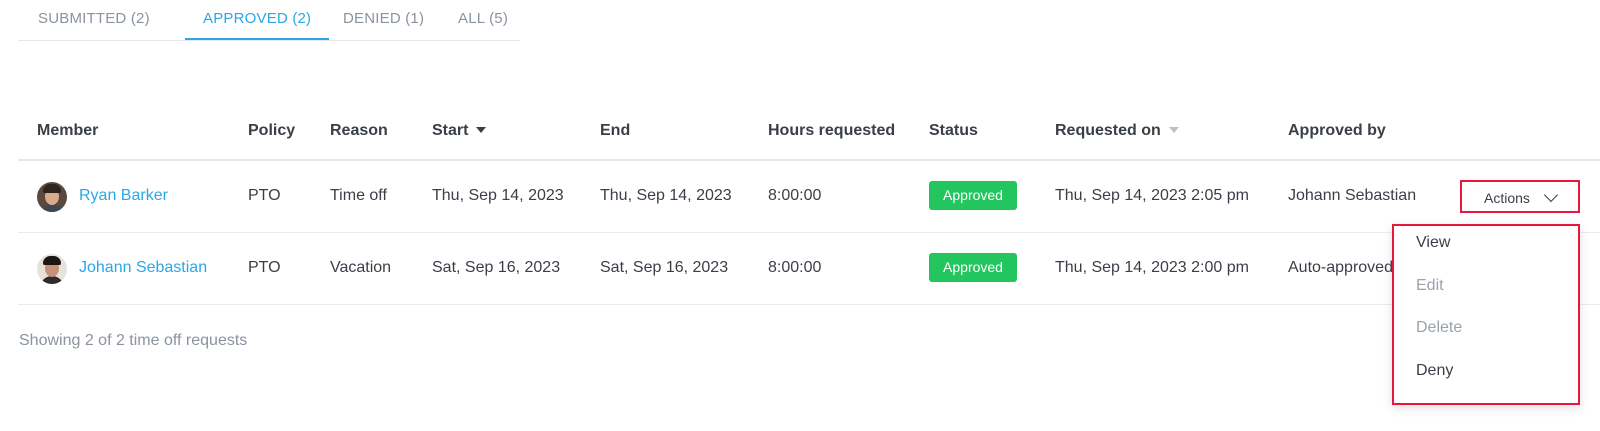 This screenshot has height=431, width=1600. I want to click on header-status: Status, so click(953, 130).